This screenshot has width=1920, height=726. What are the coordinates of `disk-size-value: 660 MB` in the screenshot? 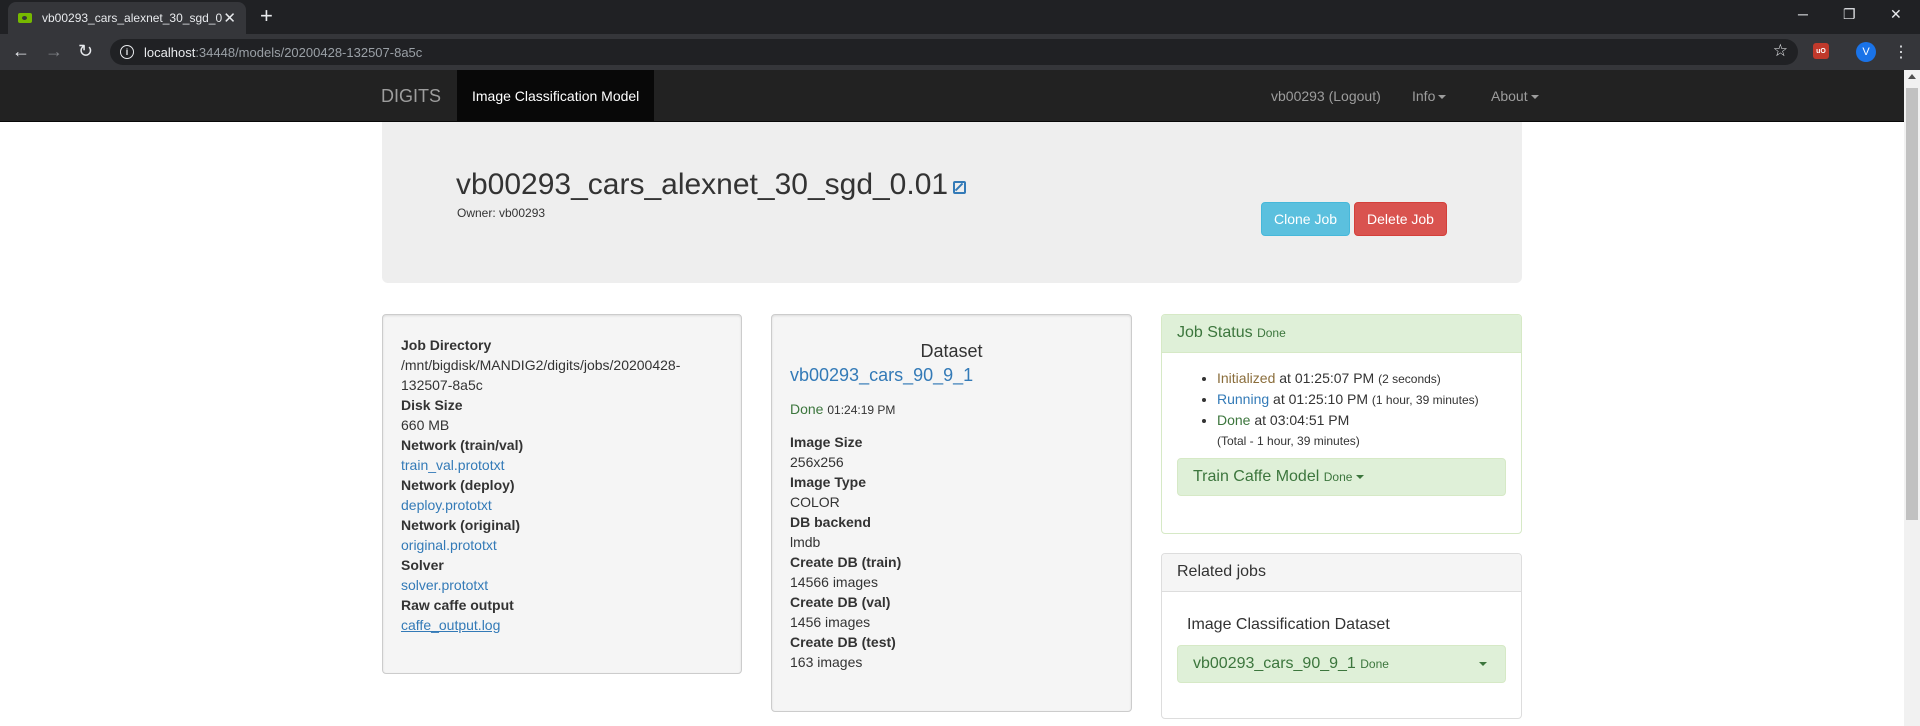 It's located at (425, 425).